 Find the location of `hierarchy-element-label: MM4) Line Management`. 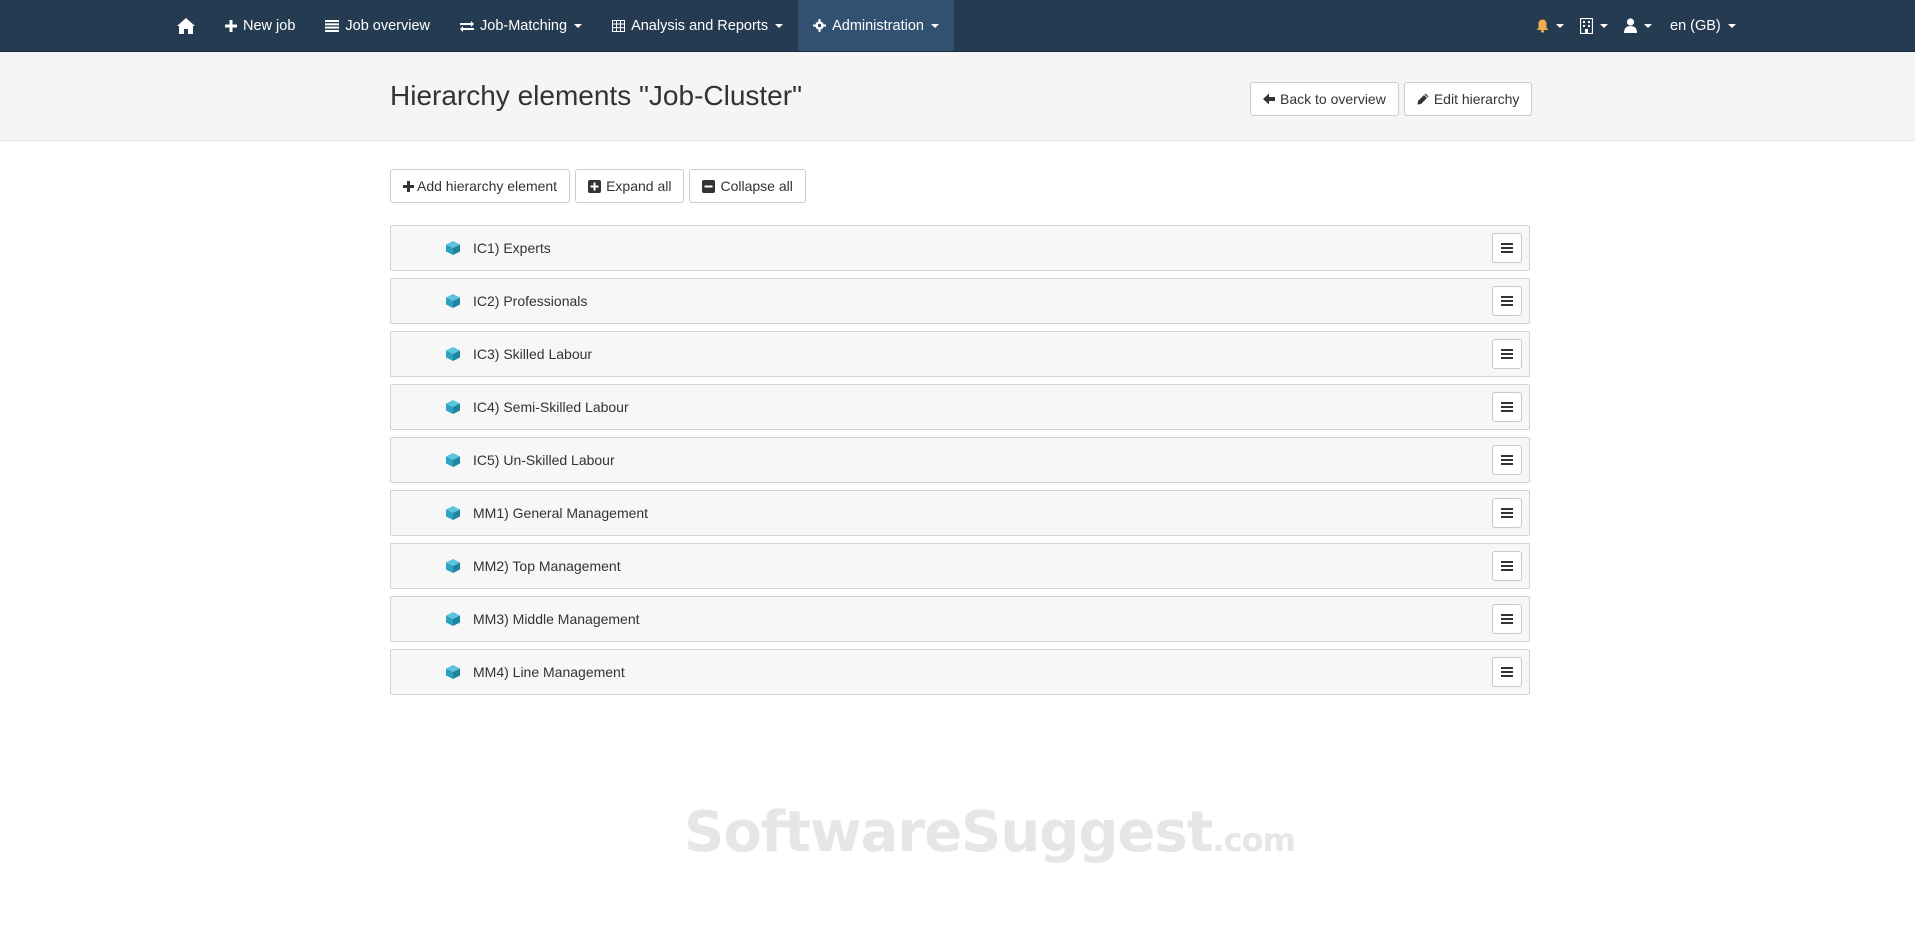

hierarchy-element-label: MM4) Line Management is located at coordinates (549, 672).